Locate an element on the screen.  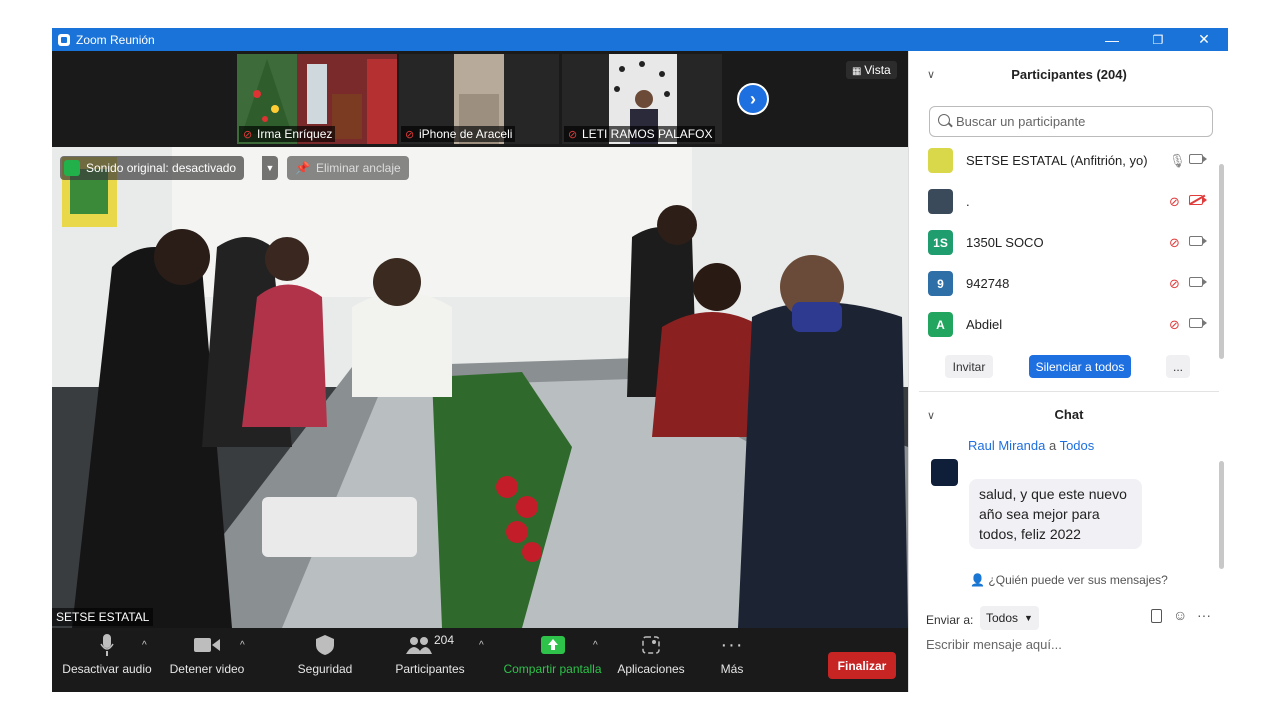
recipient-name: Todos is located at coordinates (1077, 445).